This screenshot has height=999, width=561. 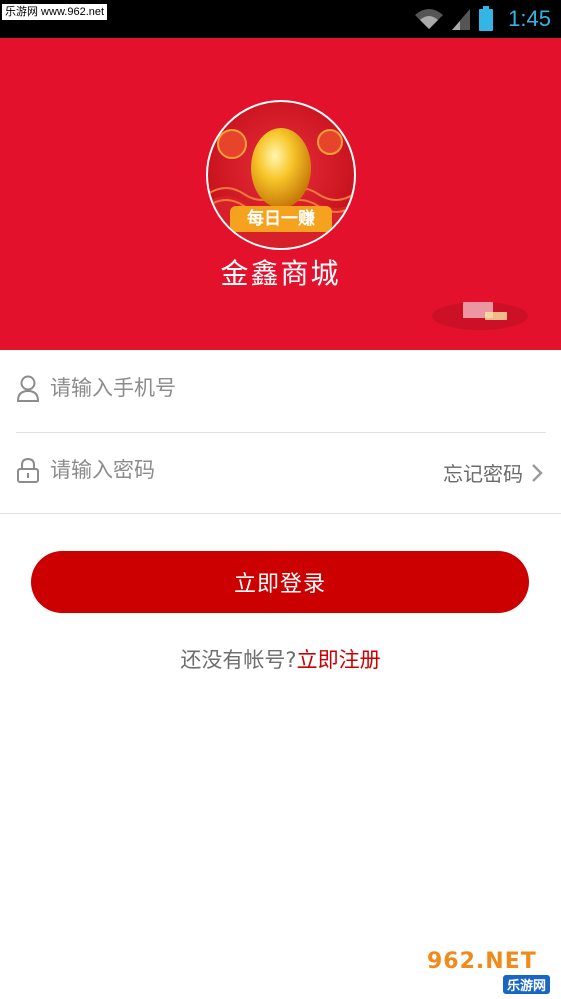 What do you see at coordinates (281, 175) in the screenshot?
I see `app-logo: 每日一赚` at bounding box center [281, 175].